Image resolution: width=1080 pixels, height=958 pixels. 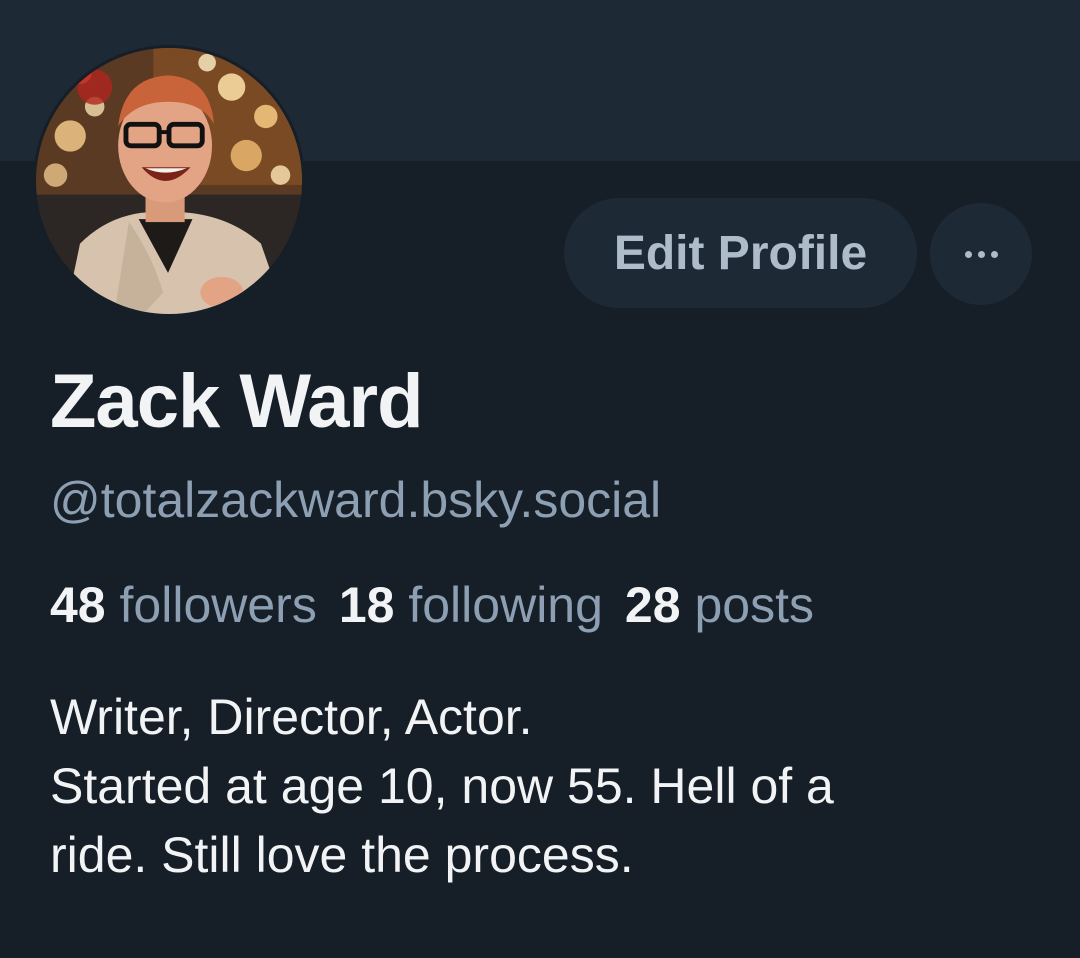 I want to click on display-name: Zack Ward, so click(x=237, y=401).